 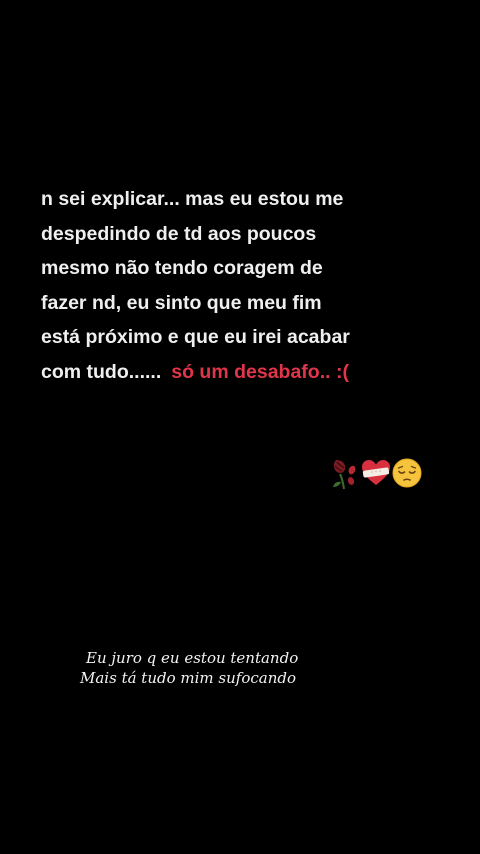 What do you see at coordinates (179, 233) in the screenshot?
I see `post-line-2: despedindo de td aos poucos` at bounding box center [179, 233].